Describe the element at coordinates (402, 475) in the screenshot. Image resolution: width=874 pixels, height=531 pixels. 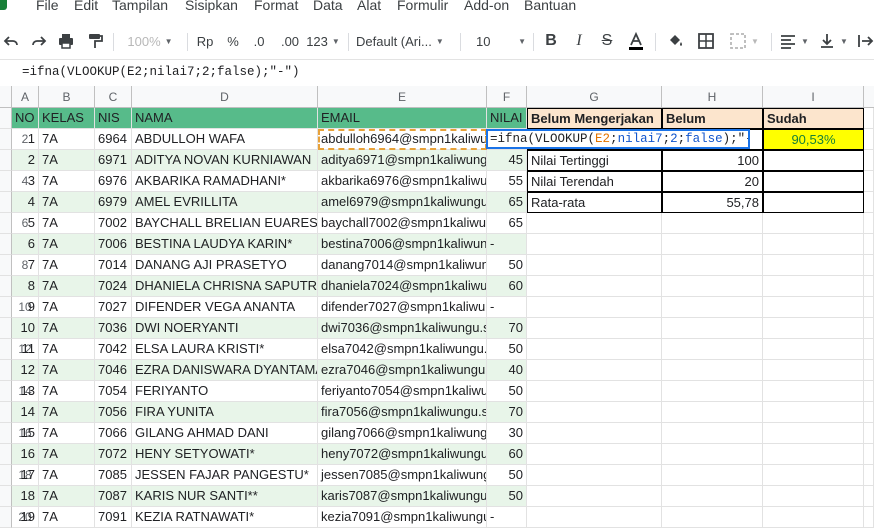
I see `cell-email: jessen7085@smpn1kaliwungu.sch.id` at that location.